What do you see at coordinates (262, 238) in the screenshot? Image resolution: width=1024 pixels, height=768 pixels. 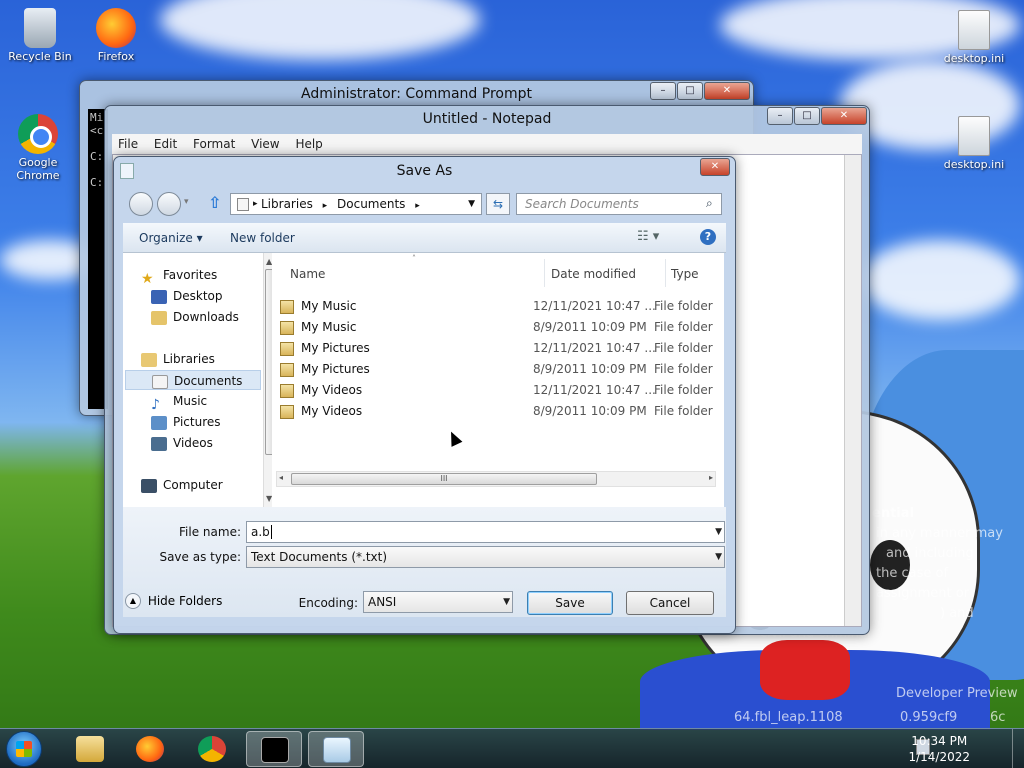 I see `new-folder-button: New folder` at bounding box center [262, 238].